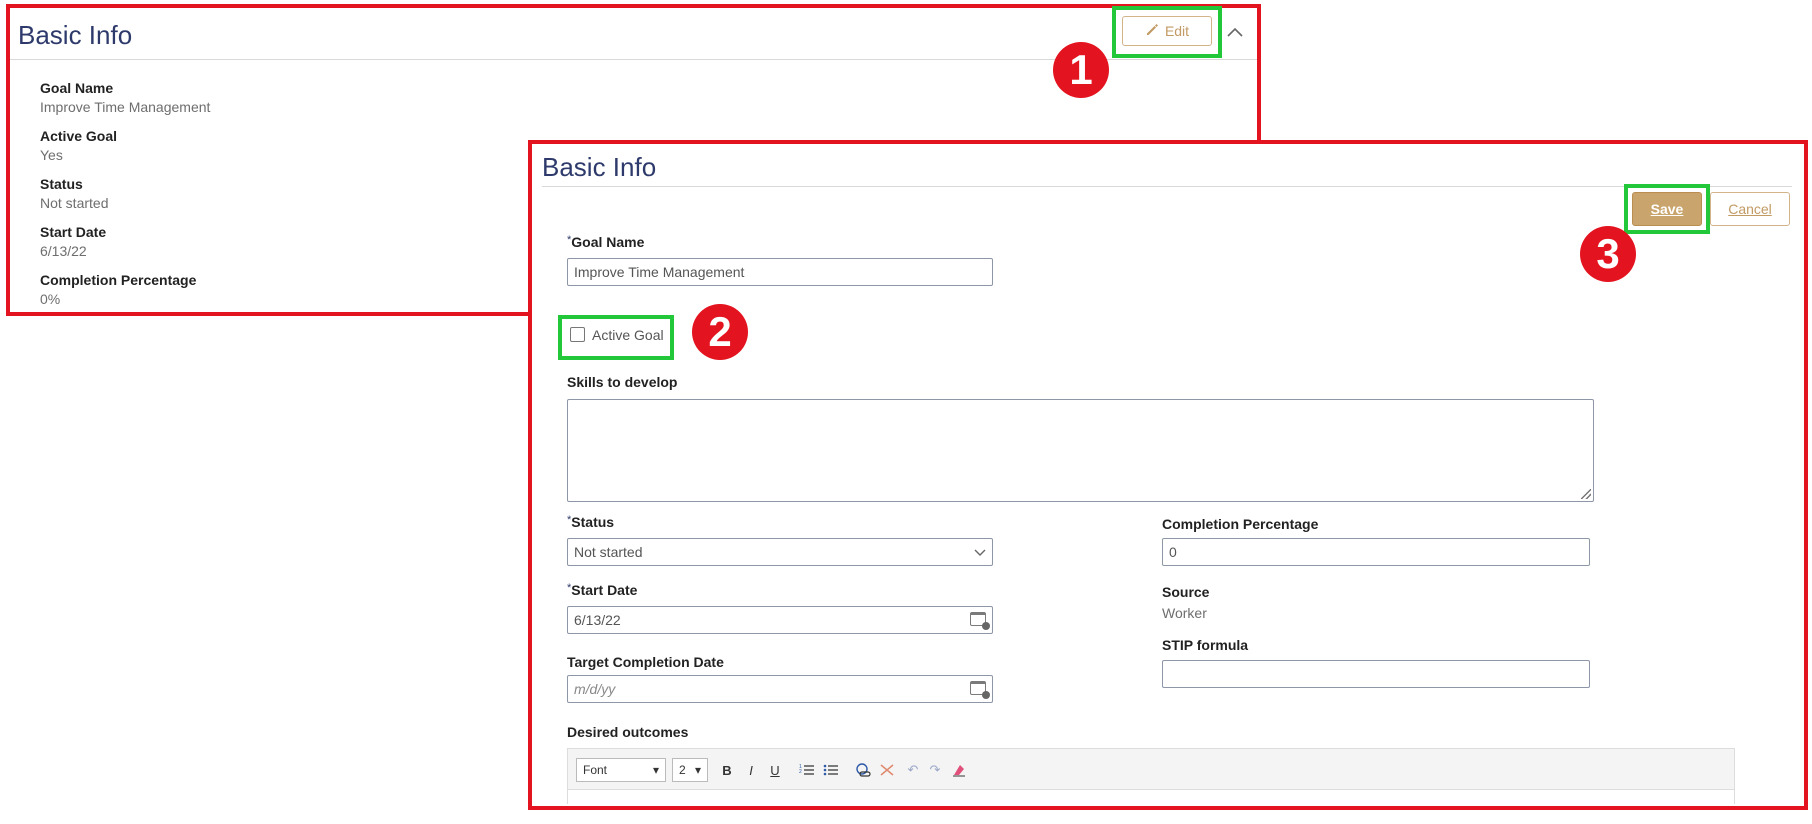 The image size is (1812, 824). I want to click on step-marker-1: 1, so click(1081, 70).